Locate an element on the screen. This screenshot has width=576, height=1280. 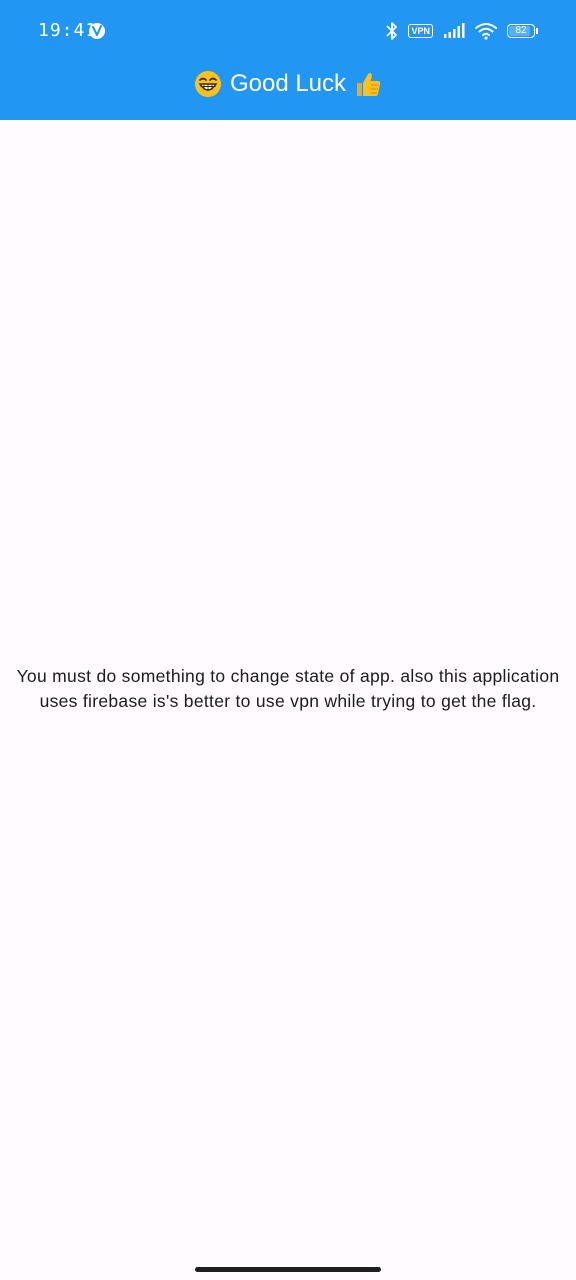
vpn-icon: VPN is located at coordinates (420, 31).